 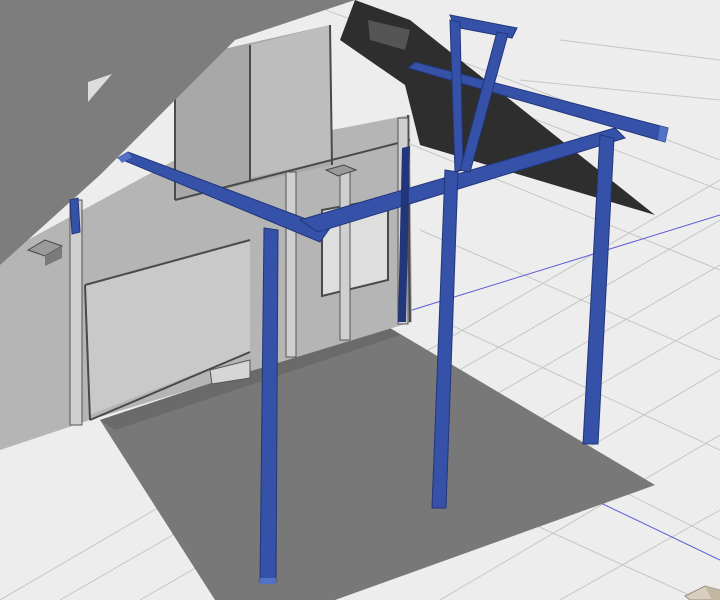 What do you see at coordinates (75, 216) in the screenshot?
I see `wall-ledger-beam` at bounding box center [75, 216].